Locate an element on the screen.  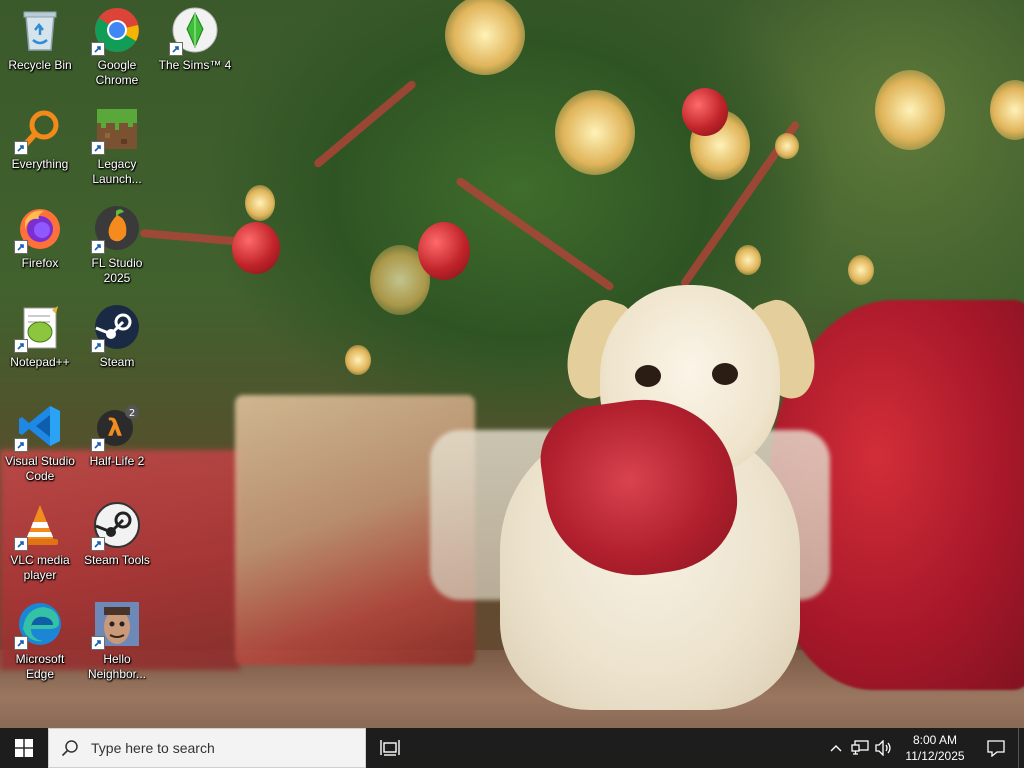
desktop-icon-microsoft-edge: Microsoft Edge is located at coordinates (40, 642).